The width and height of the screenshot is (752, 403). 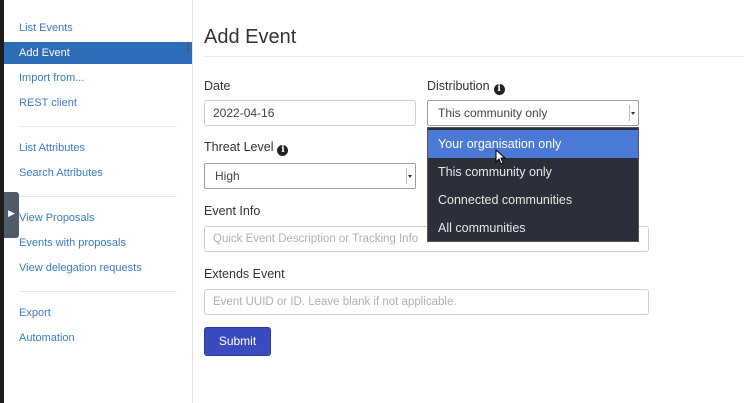 I want to click on sidebar-item-list-attributes: List Attributes, so click(x=52, y=148).